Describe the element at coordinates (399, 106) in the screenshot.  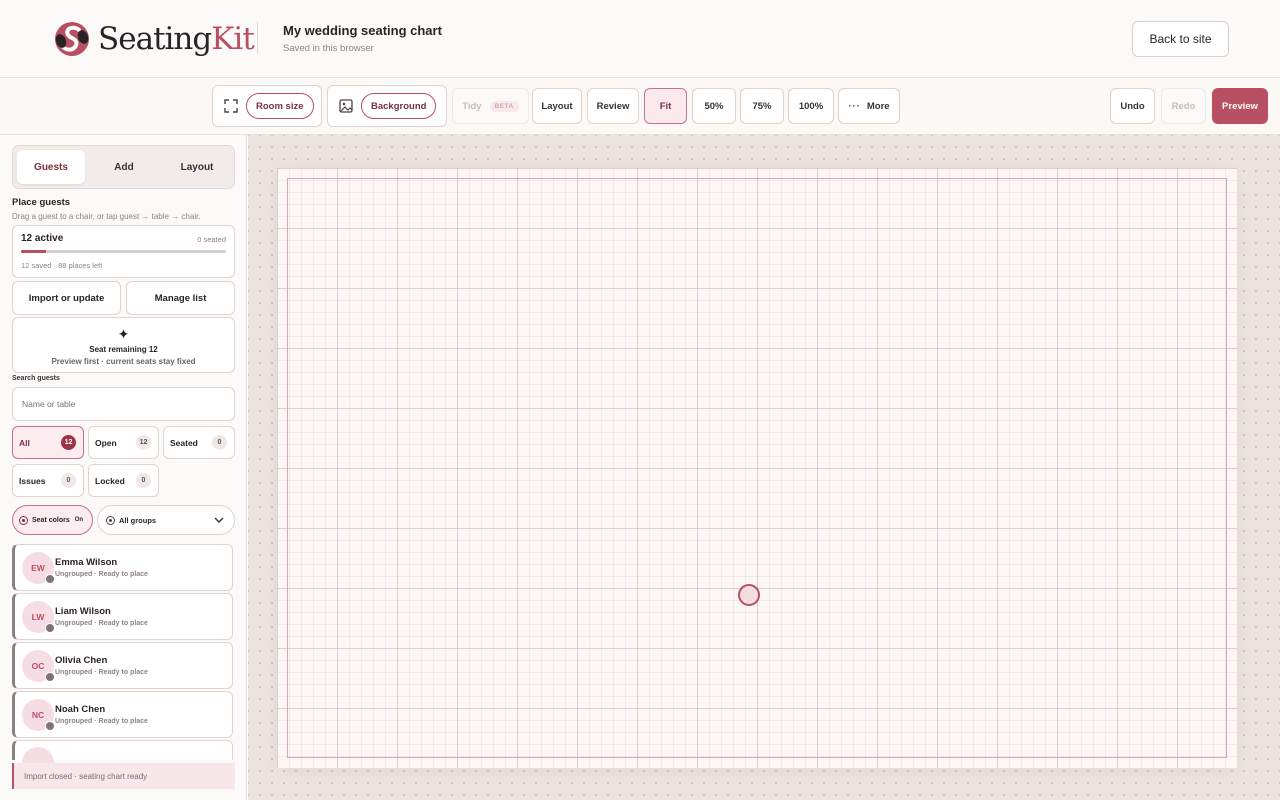
I see `background-button: Background` at that location.